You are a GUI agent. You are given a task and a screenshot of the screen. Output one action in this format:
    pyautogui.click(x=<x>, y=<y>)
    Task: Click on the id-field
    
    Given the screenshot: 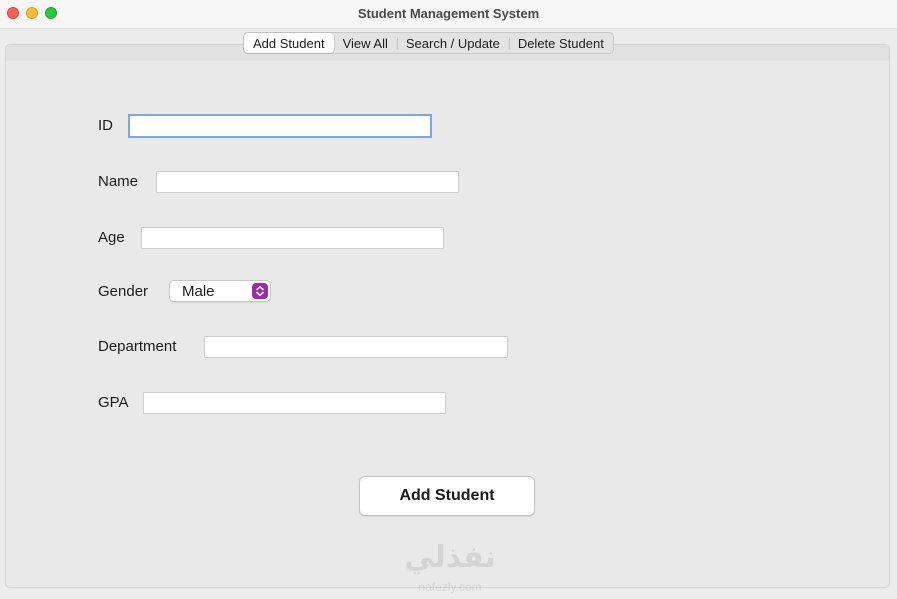 What is the action you would take?
    pyautogui.click(x=280, y=126)
    